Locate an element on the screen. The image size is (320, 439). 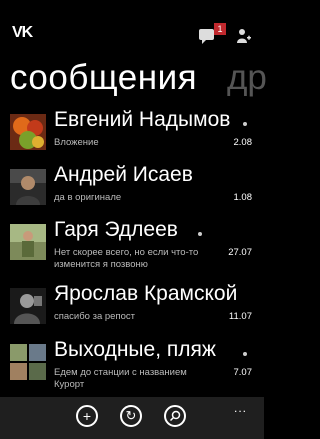
search-button is located at coordinates (175, 416).